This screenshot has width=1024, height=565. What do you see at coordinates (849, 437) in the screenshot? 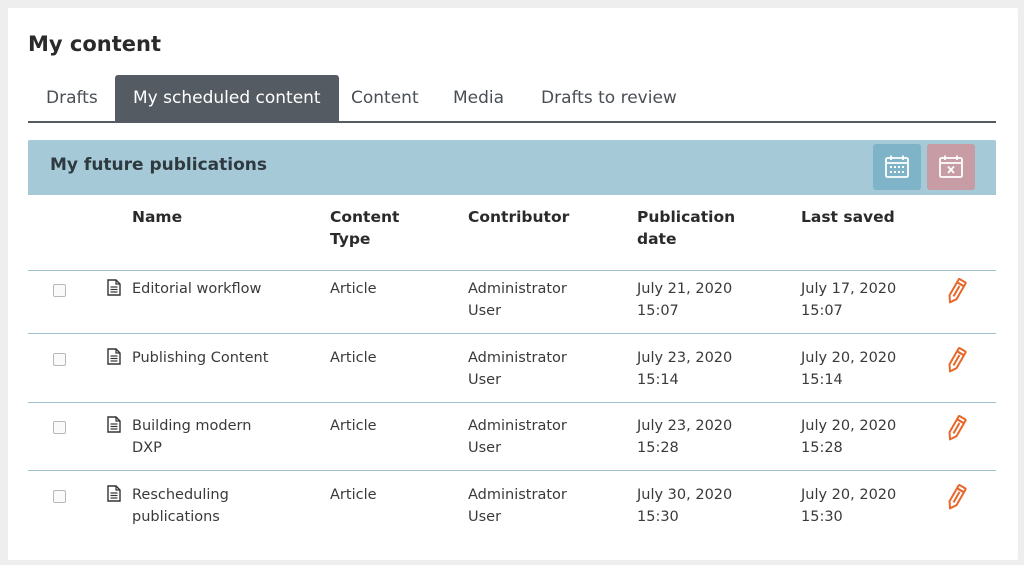
I see `row-last-saved: July 20, 2020 15:28` at bounding box center [849, 437].